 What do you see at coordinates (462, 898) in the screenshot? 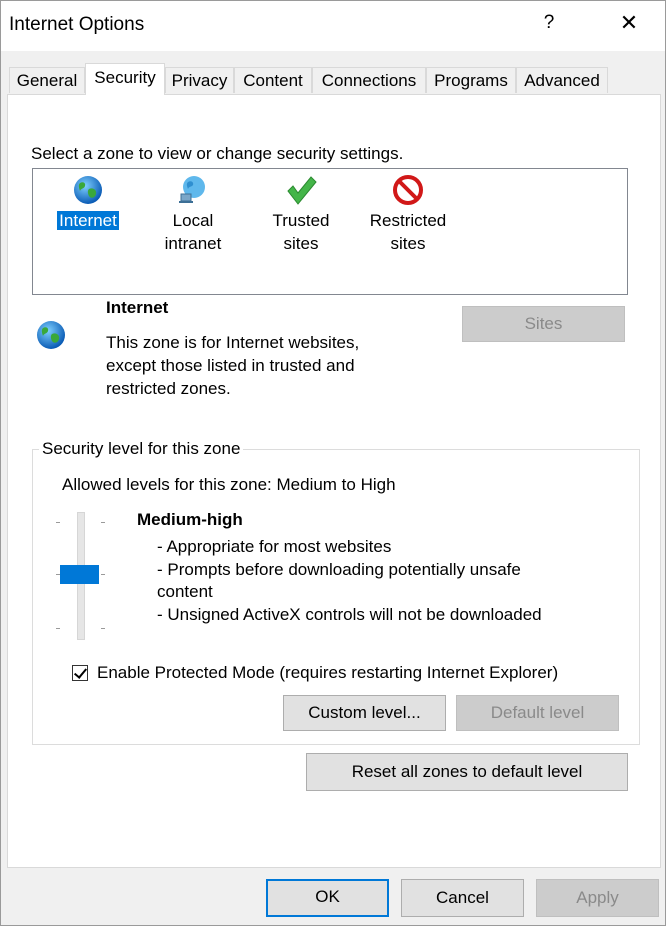
I see `cancel-button: Cancel` at bounding box center [462, 898].